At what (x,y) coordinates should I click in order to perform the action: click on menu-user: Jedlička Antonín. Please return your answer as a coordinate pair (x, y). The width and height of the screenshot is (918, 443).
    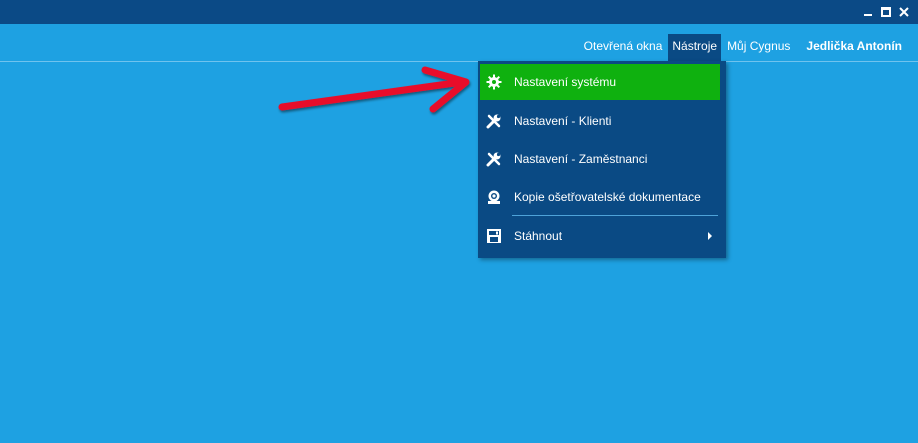
    Looking at the image, I should click on (854, 48).